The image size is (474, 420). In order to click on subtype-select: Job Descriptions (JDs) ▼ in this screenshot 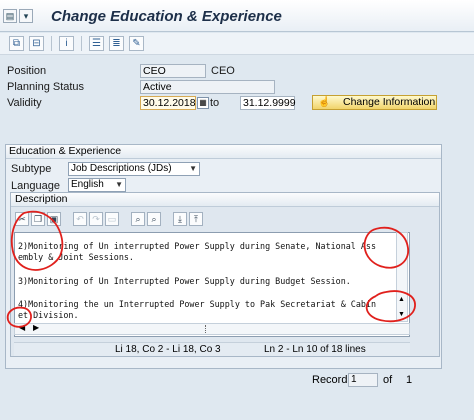, I will do `click(134, 169)`.